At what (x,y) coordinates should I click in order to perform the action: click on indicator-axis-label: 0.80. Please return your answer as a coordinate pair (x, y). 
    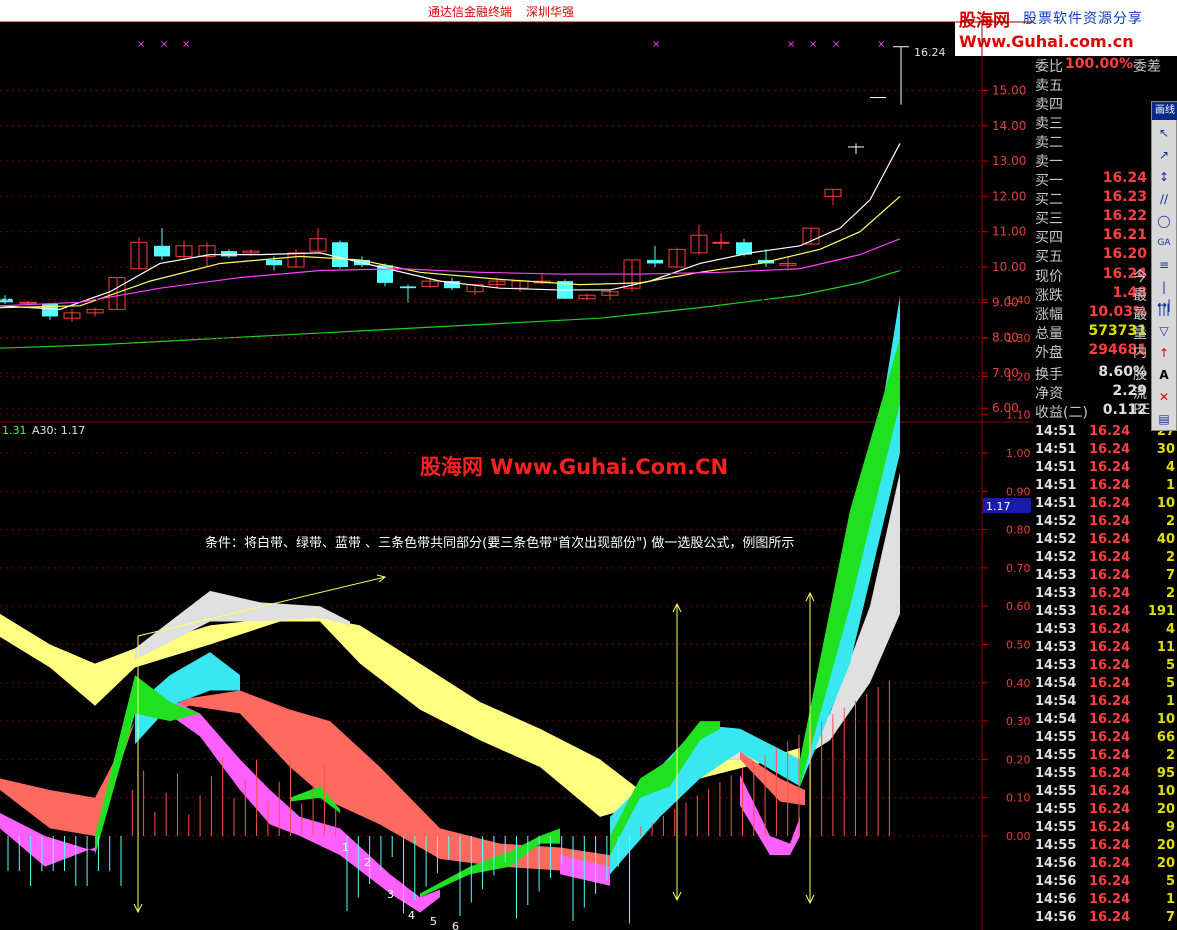
    Looking at the image, I should click on (1018, 530).